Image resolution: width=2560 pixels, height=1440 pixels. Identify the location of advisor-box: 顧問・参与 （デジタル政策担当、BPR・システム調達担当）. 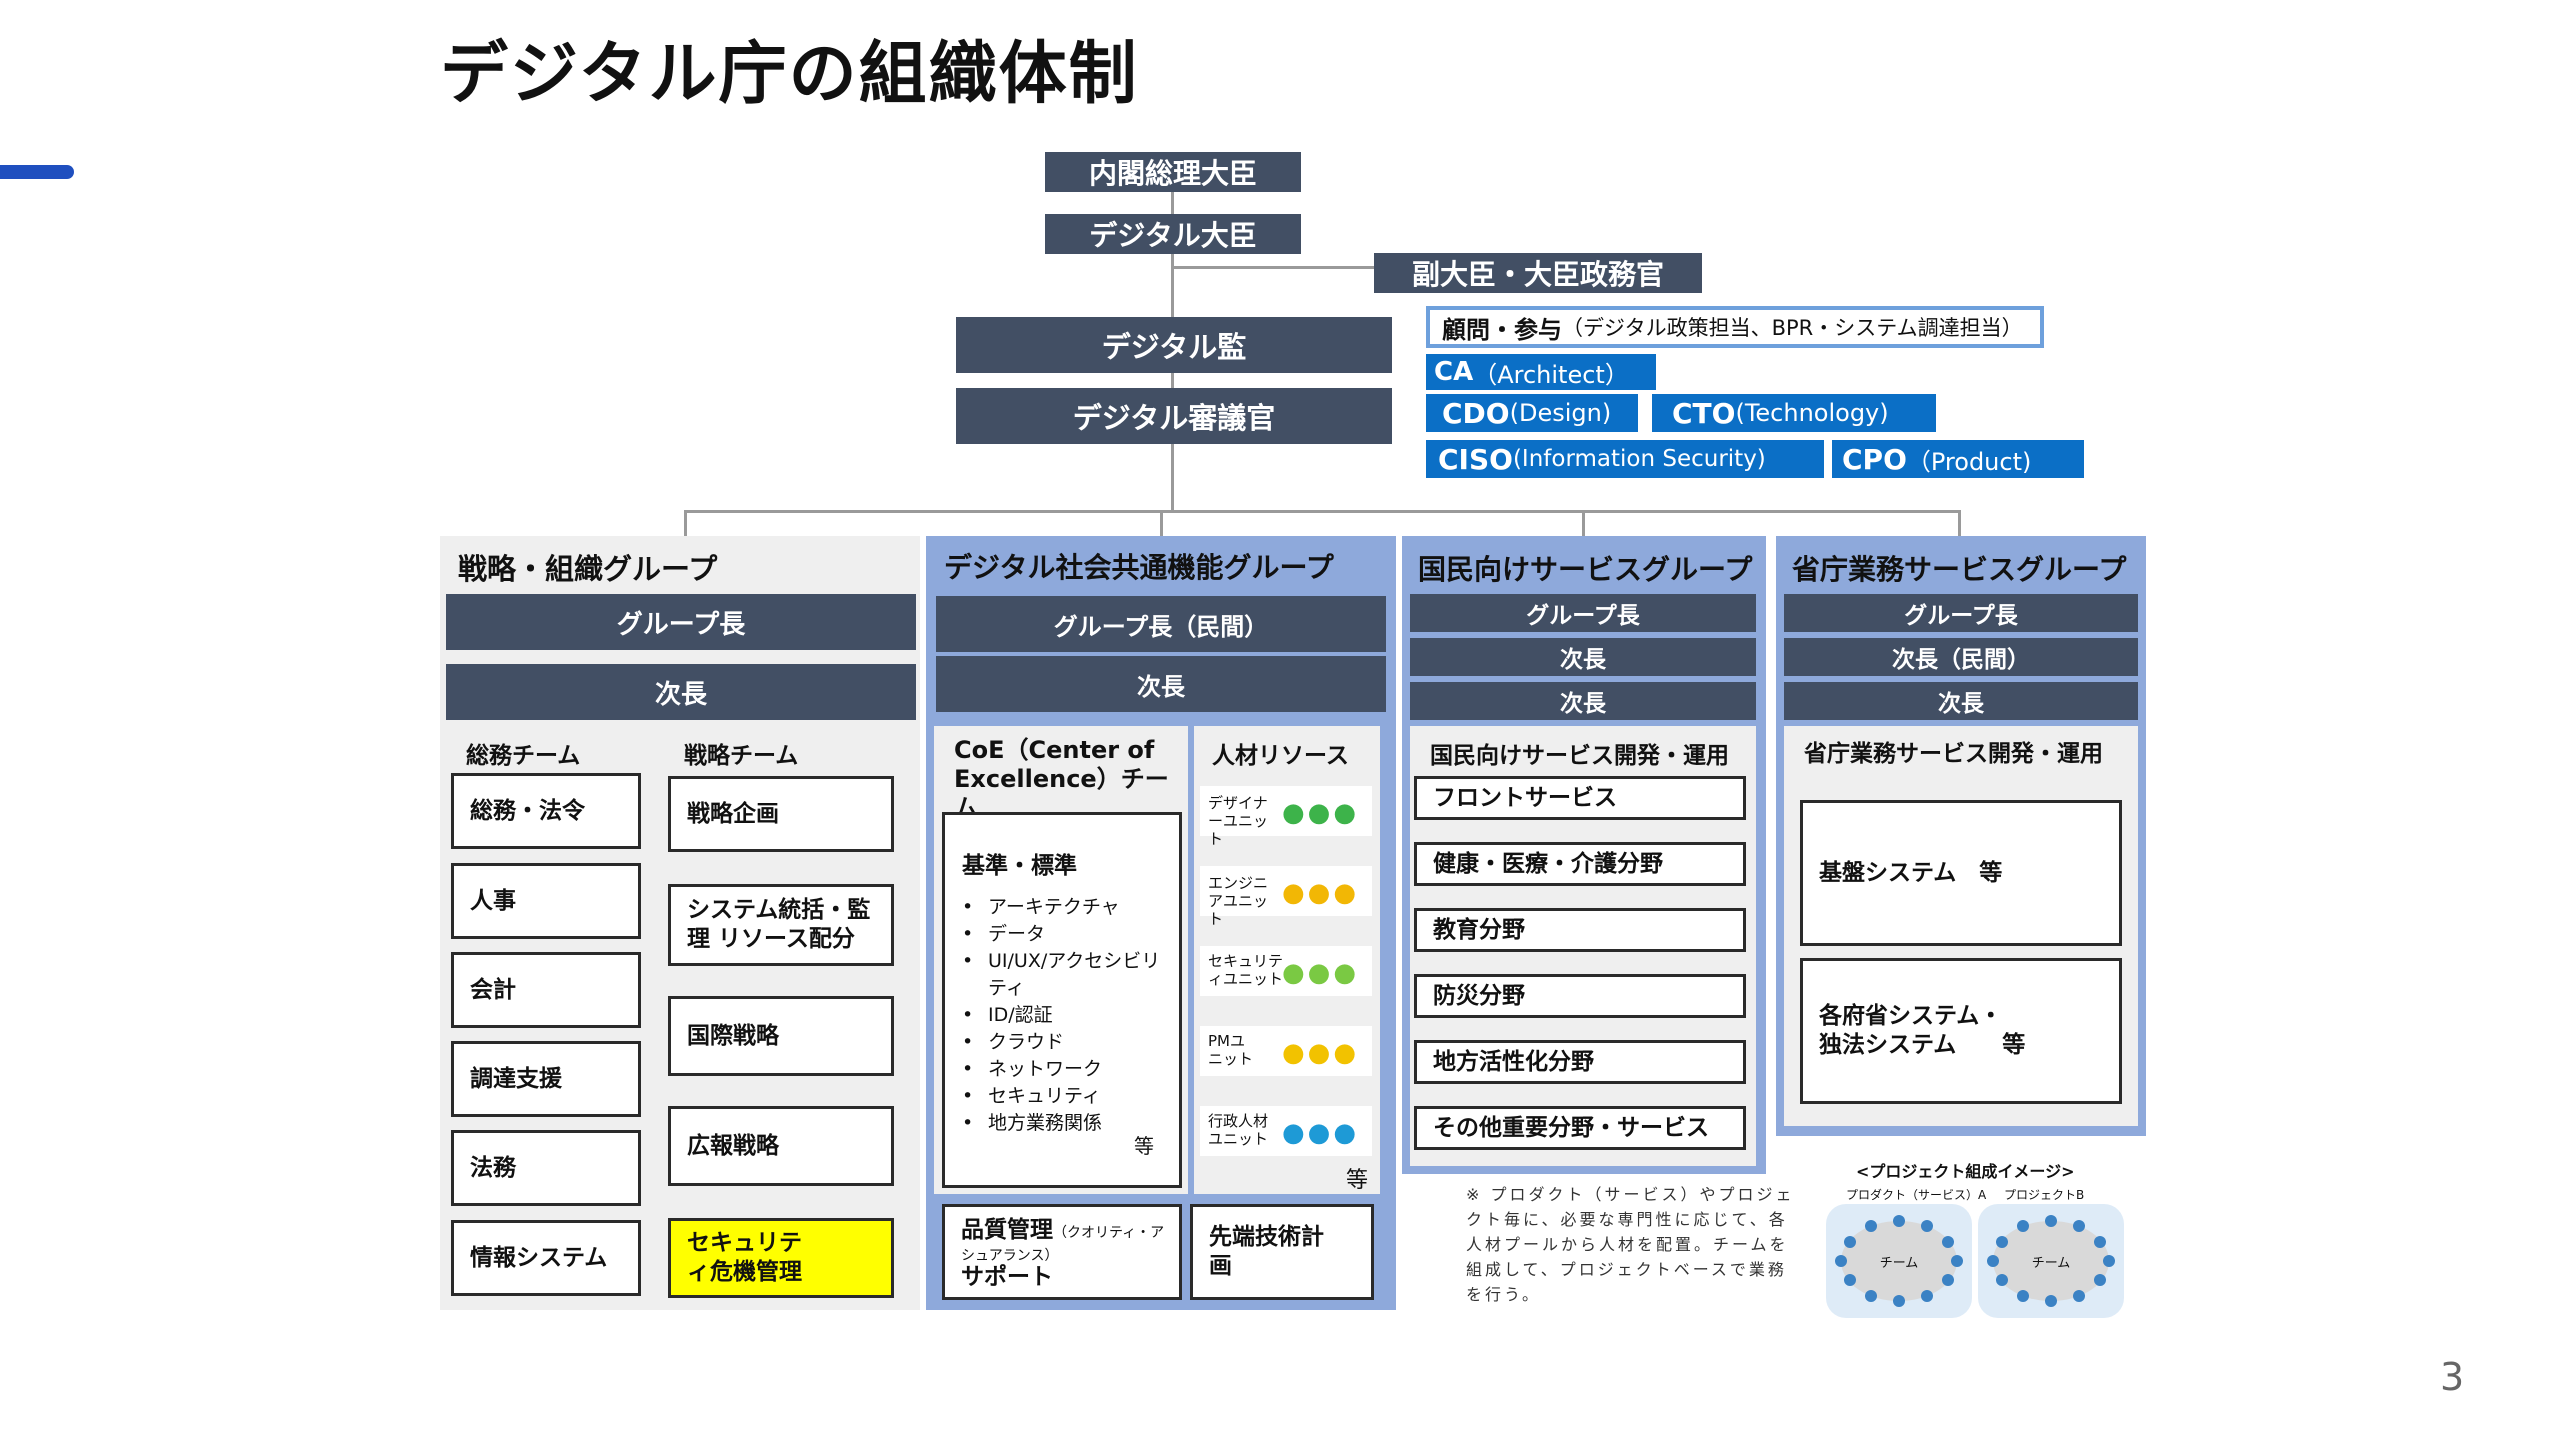
(1735, 327).